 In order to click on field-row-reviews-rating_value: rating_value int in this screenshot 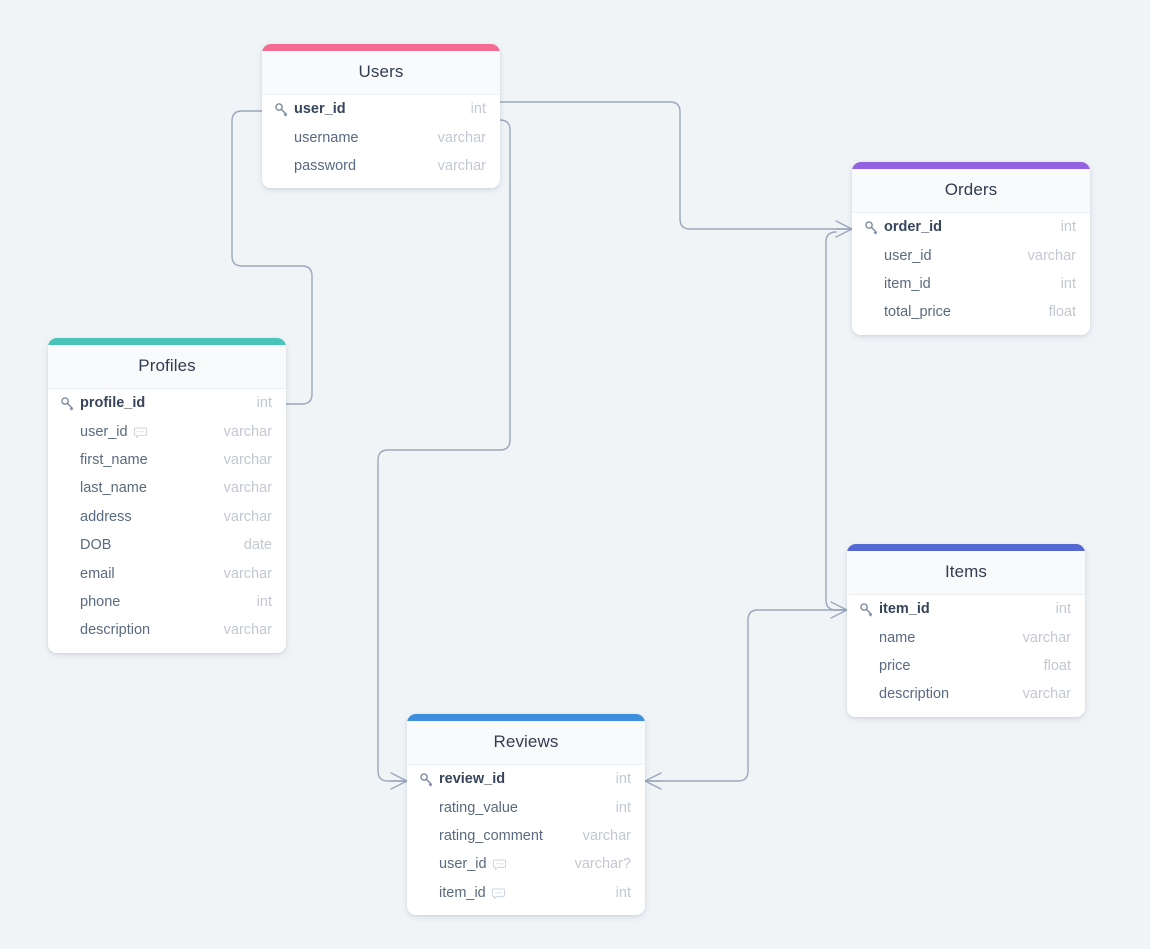, I will do `click(526, 807)`.